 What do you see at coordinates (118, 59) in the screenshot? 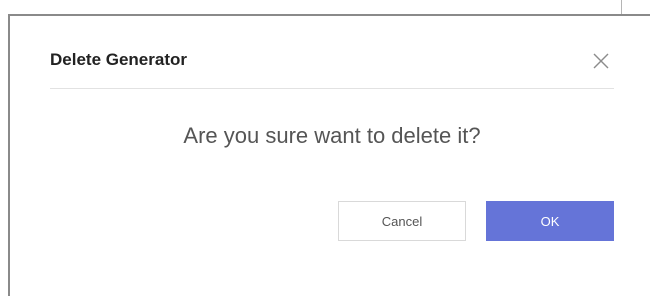
I see `dialog-title: Delete Generator` at bounding box center [118, 59].